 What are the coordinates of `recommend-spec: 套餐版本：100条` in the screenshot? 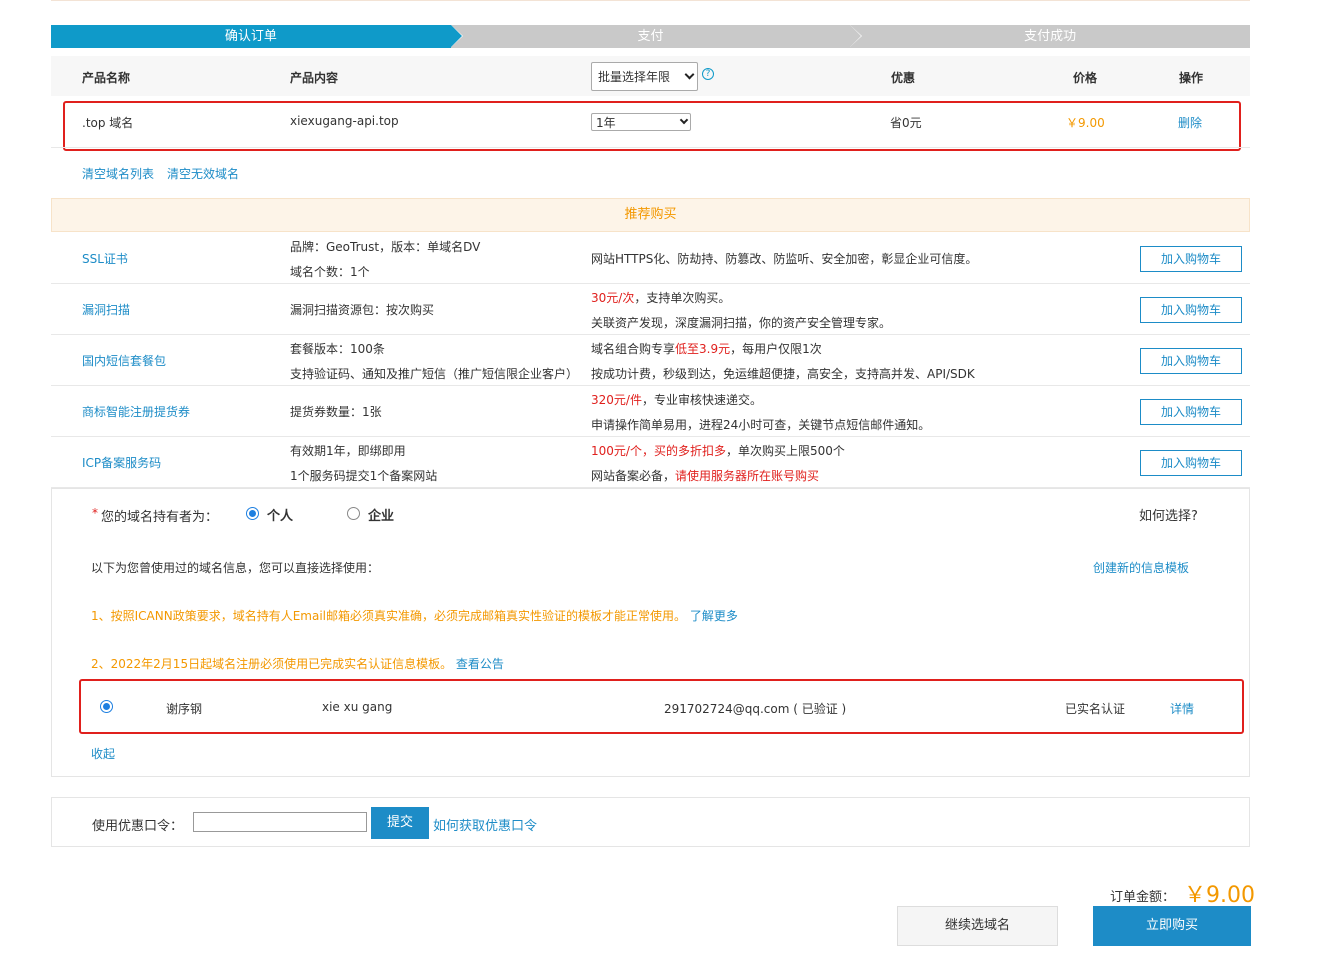 It's located at (337, 349).